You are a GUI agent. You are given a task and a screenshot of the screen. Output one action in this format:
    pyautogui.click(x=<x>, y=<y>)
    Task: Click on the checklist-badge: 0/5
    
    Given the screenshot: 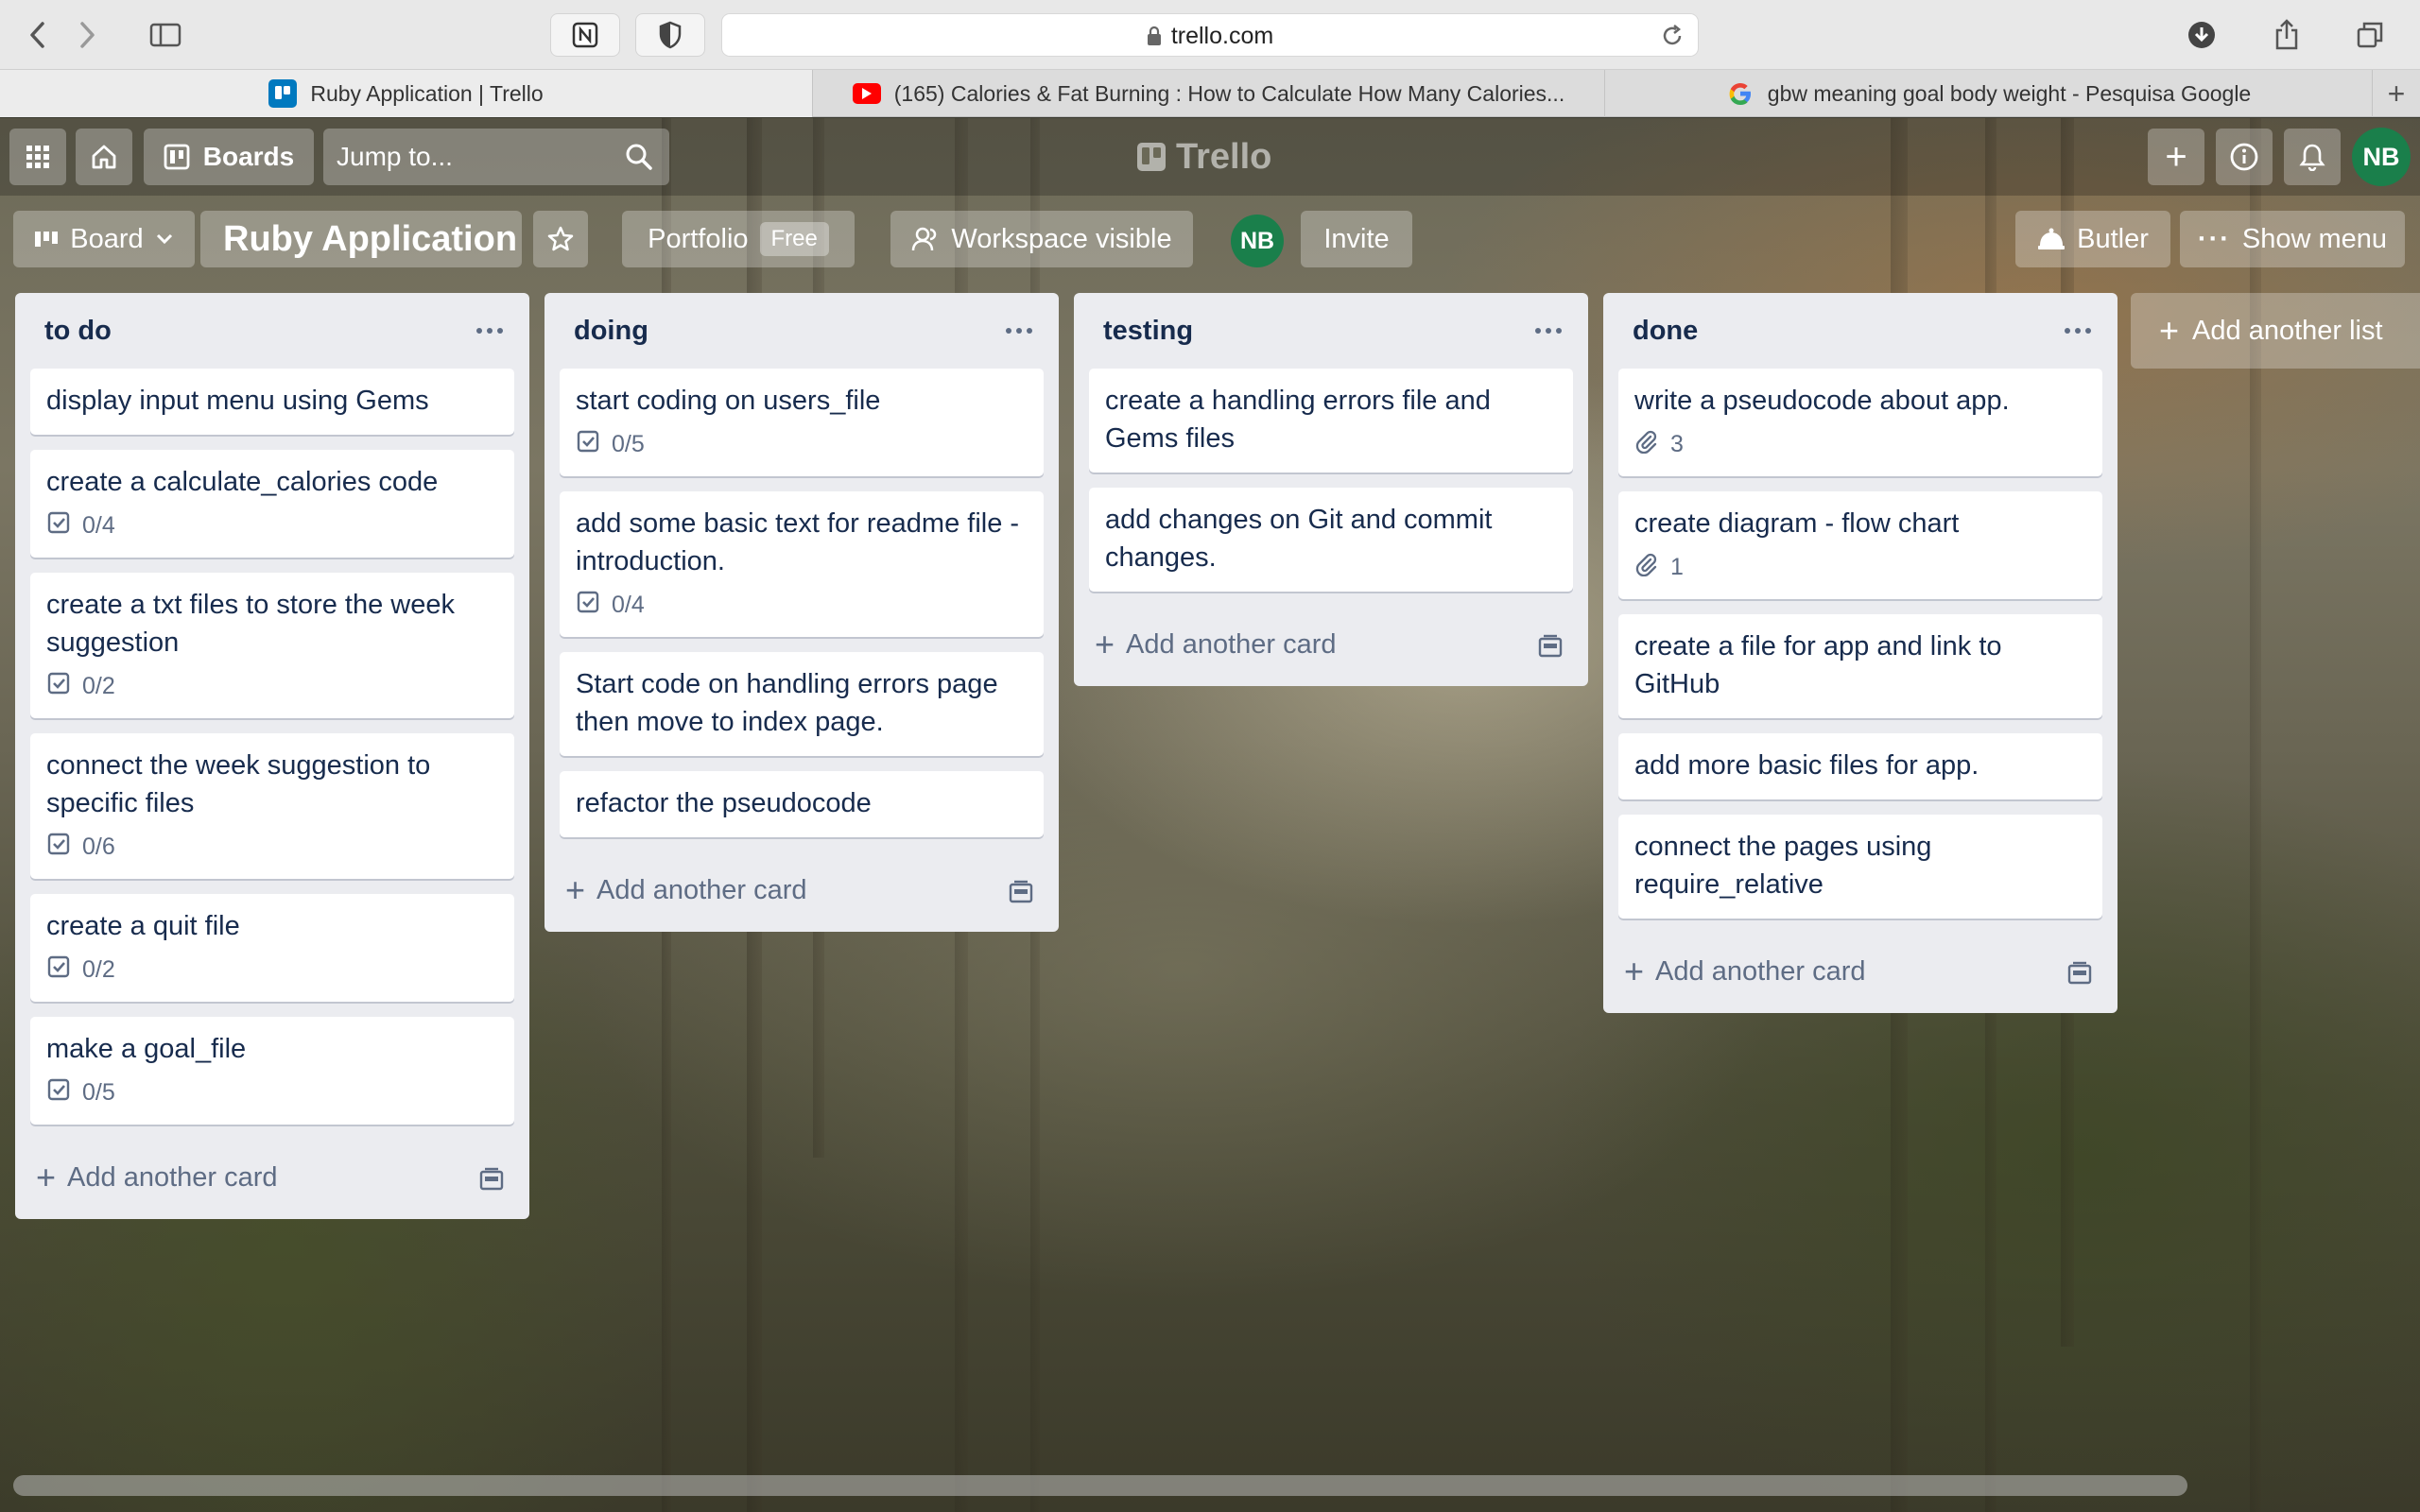 What is the action you would take?
    pyautogui.click(x=272, y=1092)
    